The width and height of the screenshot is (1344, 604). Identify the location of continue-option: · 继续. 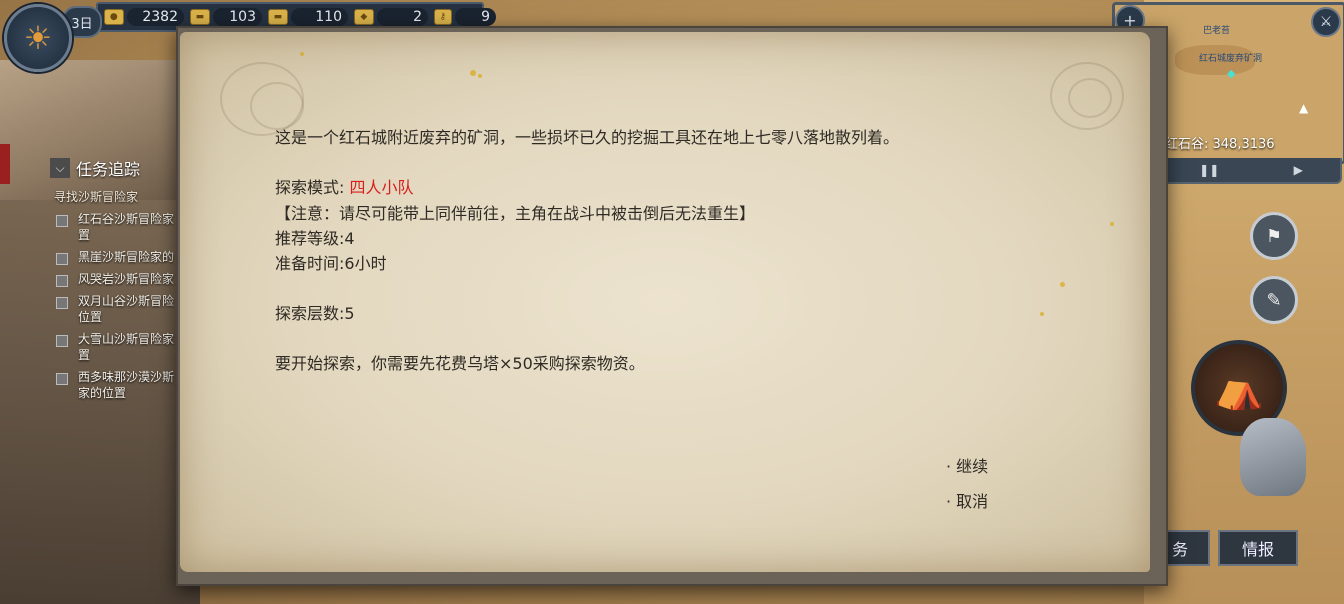
(967, 465).